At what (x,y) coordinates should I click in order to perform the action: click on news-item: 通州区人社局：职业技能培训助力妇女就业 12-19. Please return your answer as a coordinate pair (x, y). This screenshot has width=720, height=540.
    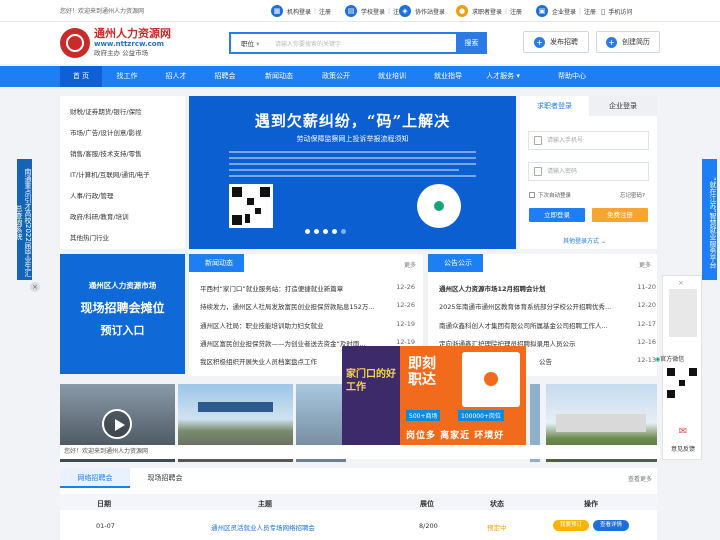
    Looking at the image, I should click on (307, 325).